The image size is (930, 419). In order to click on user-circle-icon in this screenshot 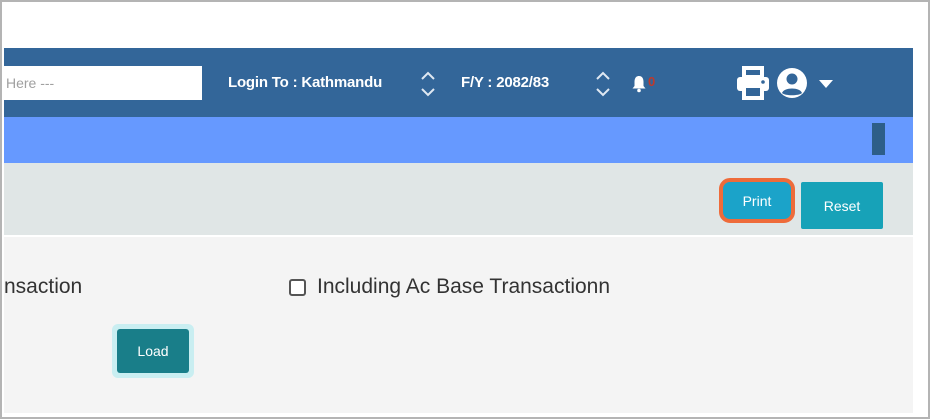, I will do `click(792, 83)`.